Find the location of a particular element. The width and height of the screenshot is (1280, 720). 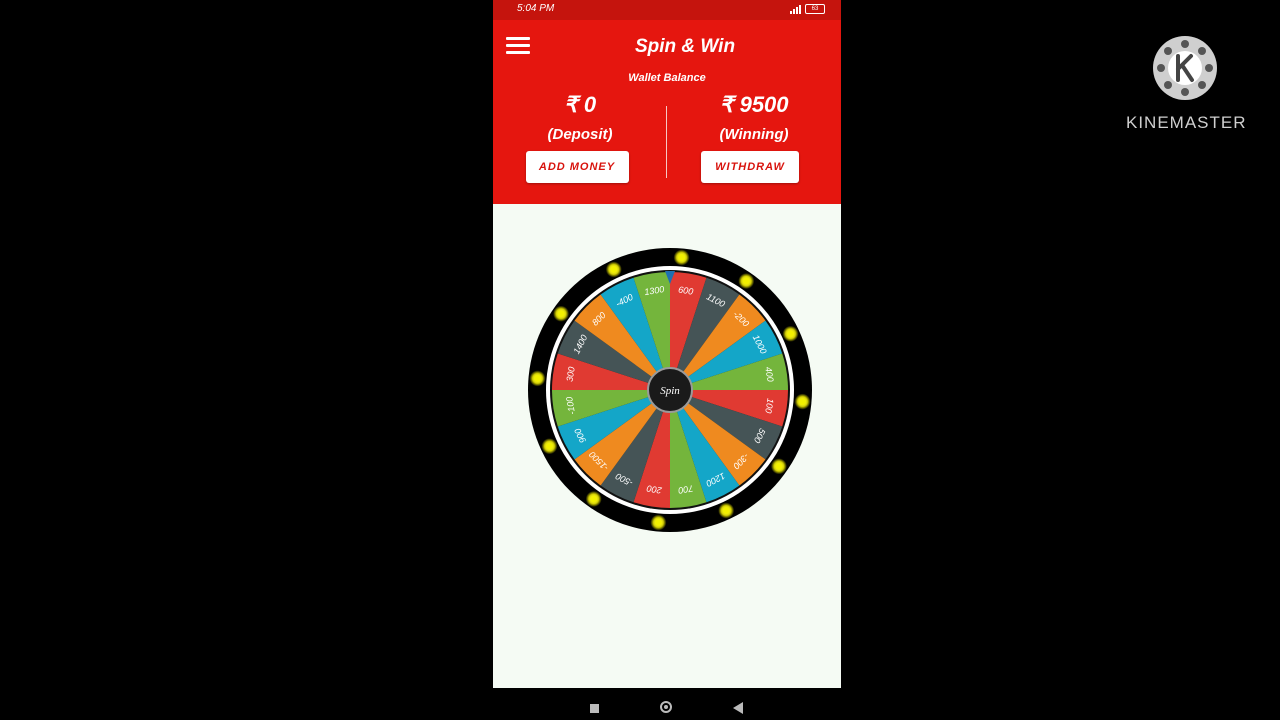

status-time: 5:04 PM is located at coordinates (536, 8).